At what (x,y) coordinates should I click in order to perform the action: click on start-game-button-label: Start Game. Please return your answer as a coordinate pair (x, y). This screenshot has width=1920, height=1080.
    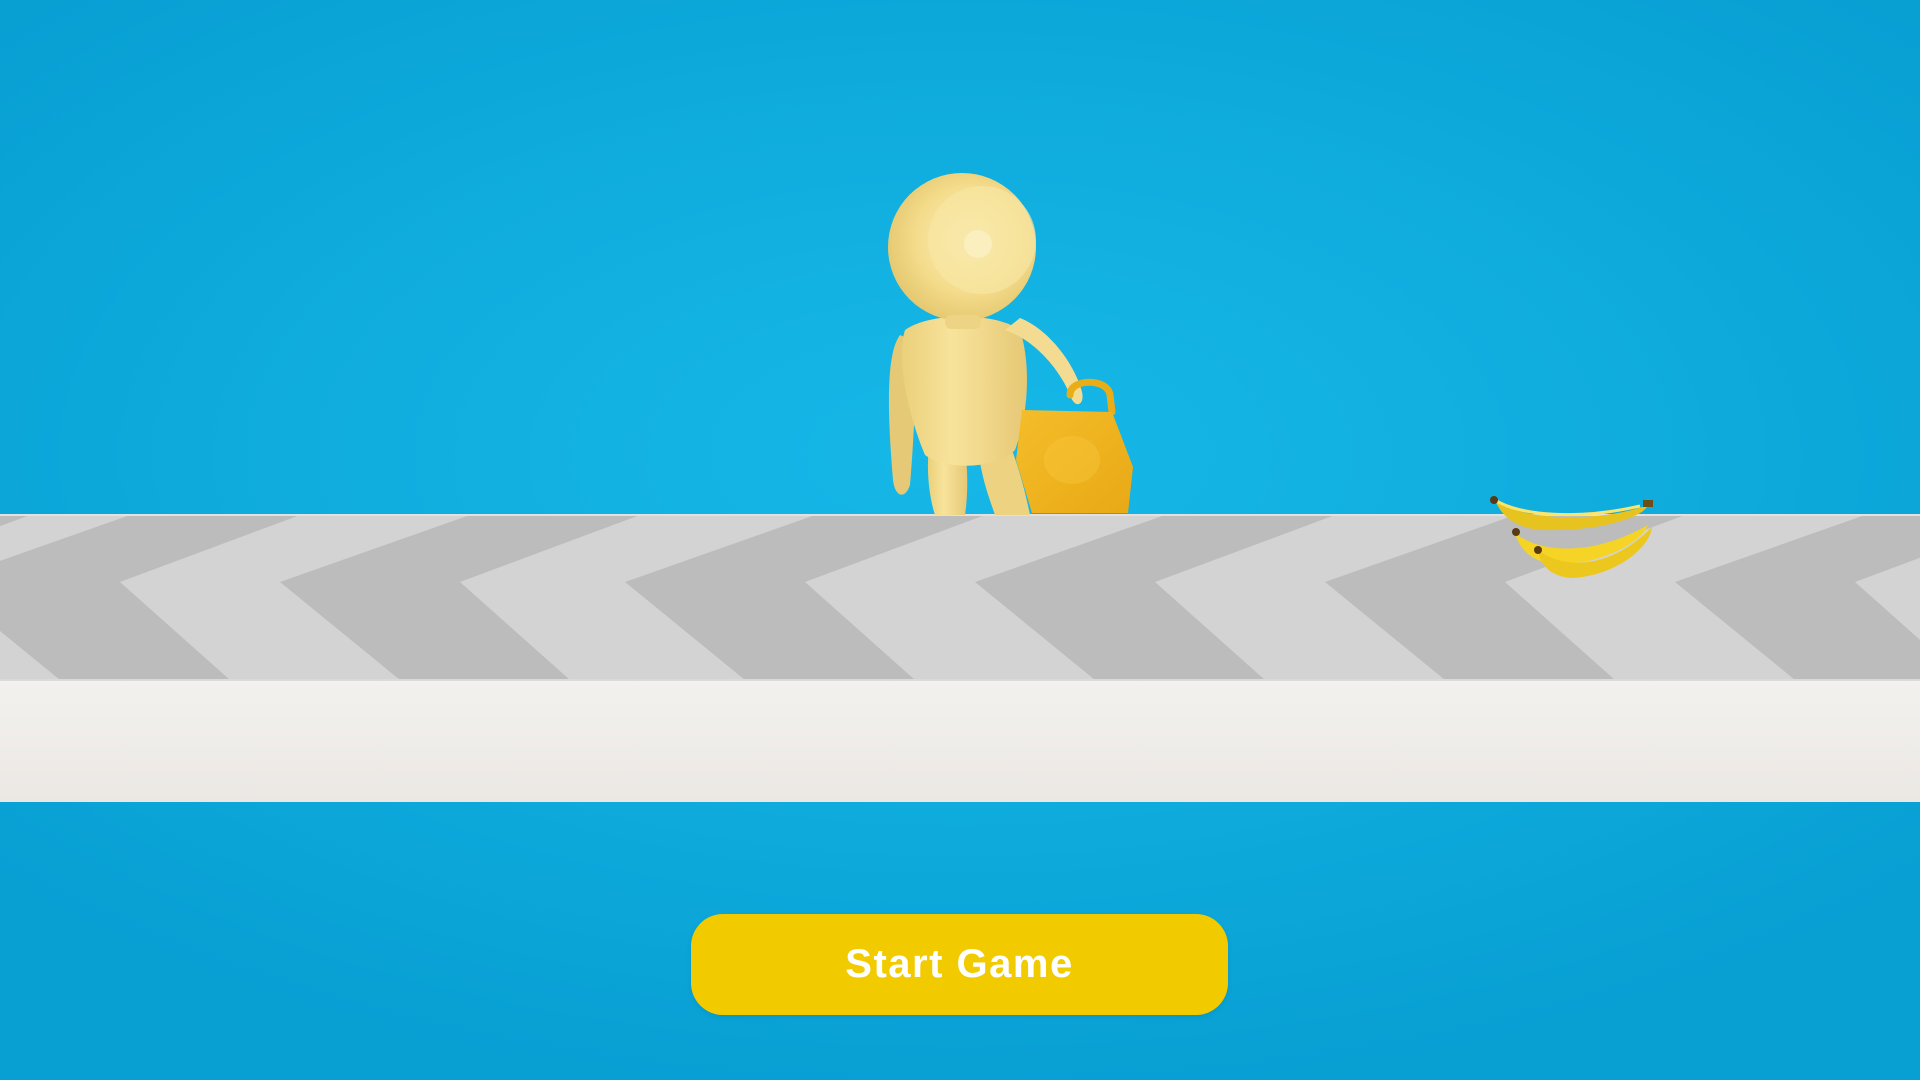
    Looking at the image, I should click on (959, 964).